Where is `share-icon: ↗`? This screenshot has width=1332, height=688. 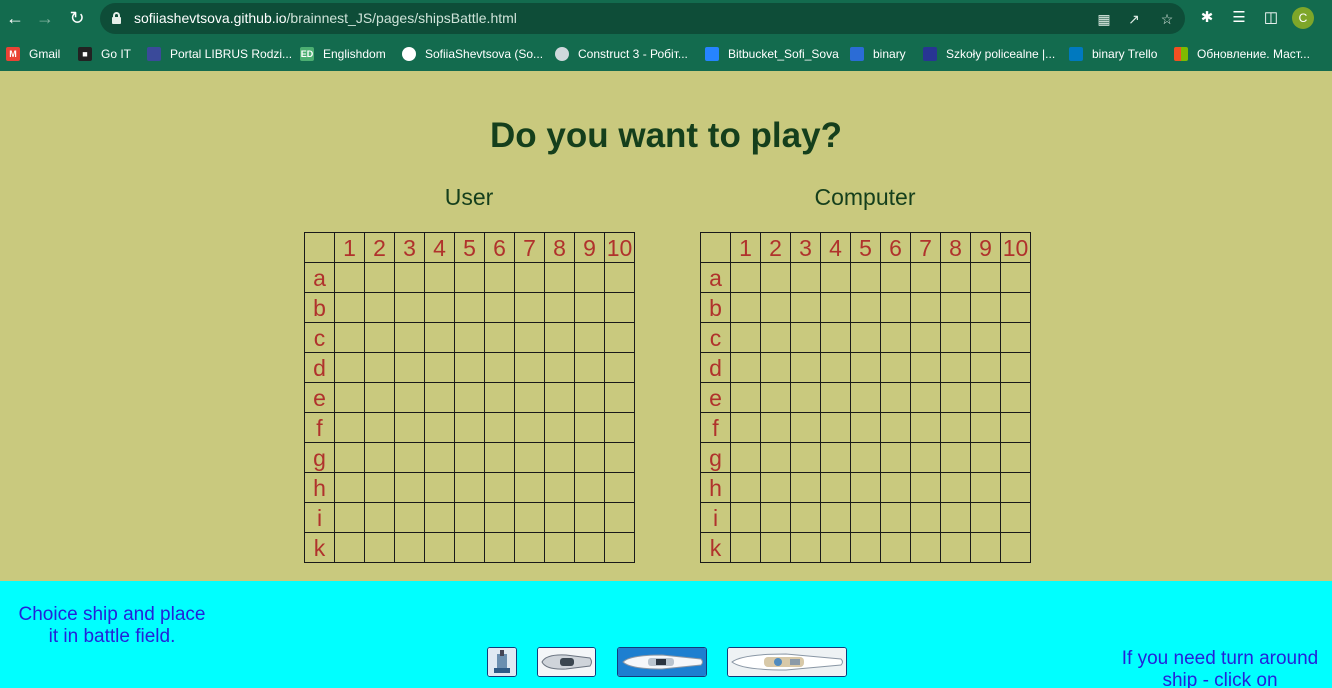 share-icon: ↗ is located at coordinates (1134, 19).